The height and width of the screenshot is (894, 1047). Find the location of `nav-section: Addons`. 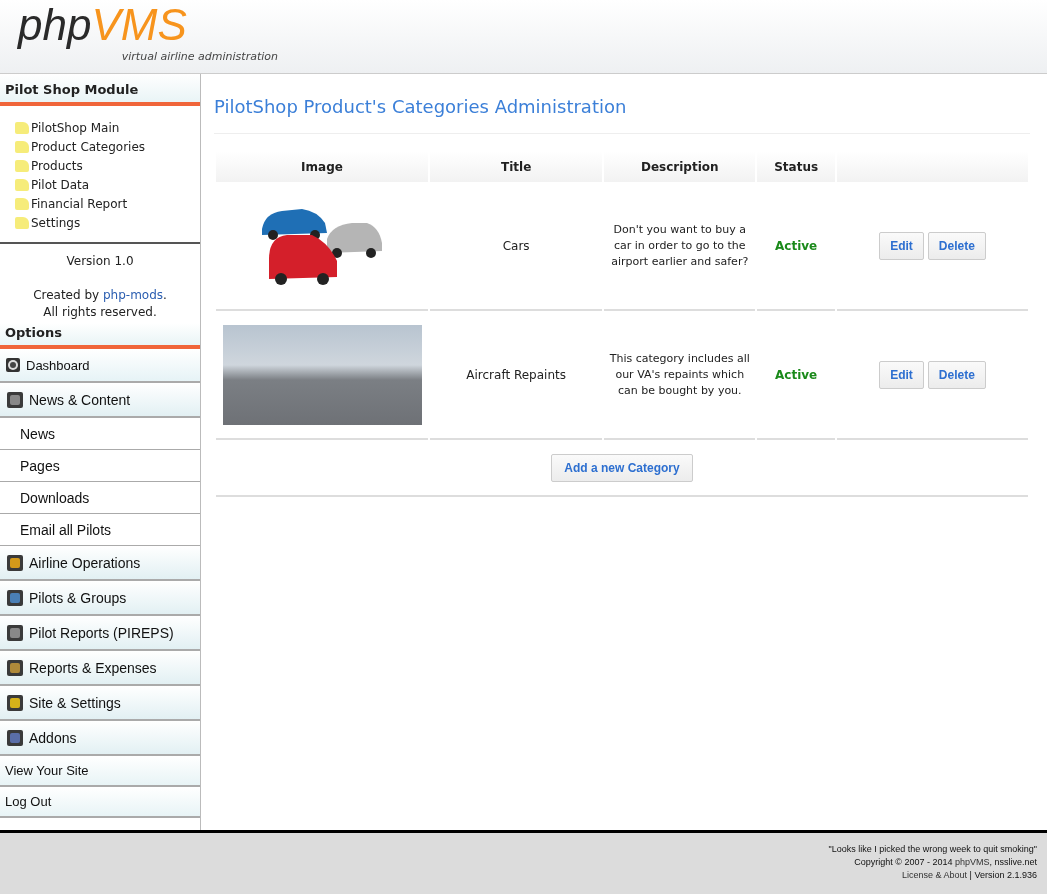

nav-section: Addons is located at coordinates (100, 738).